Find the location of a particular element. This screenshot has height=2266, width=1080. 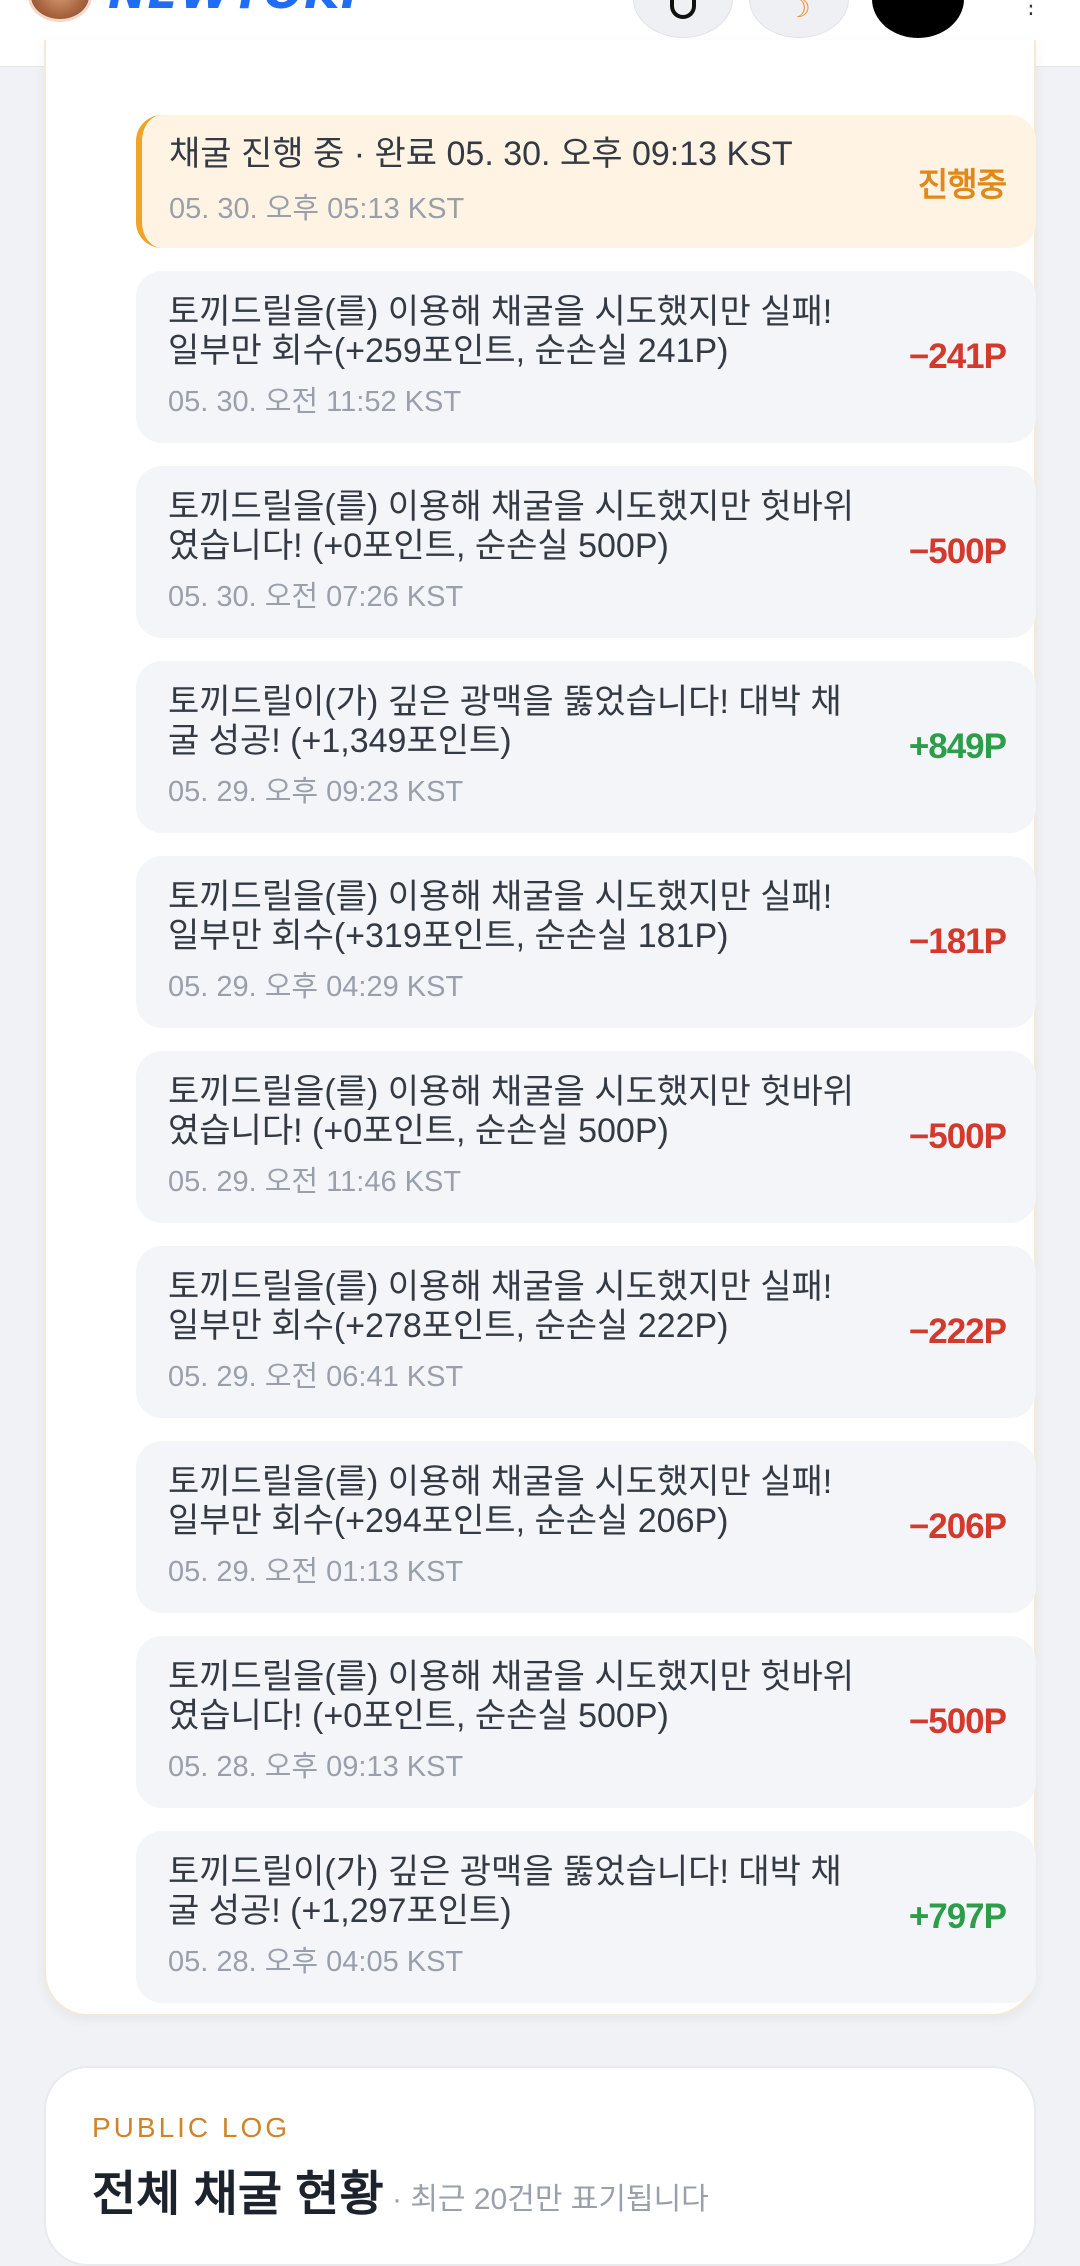

public-log-card: PUBLIC LOG 전체 채굴 현황 · 최근 20건만 표기됩니다 is located at coordinates (540, 2166).